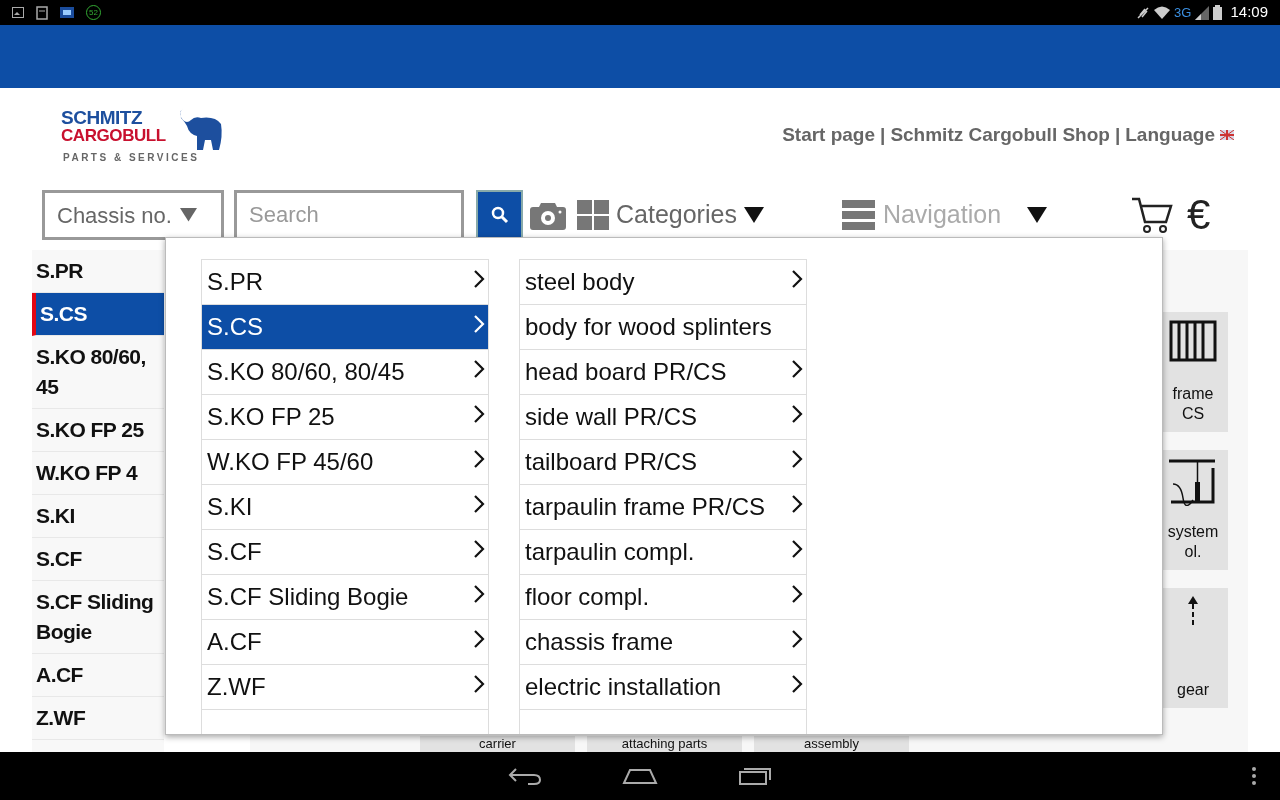 This screenshot has width=1280, height=800. I want to click on logo: SCHMITZ CARGOBULL PARTS & SERVICES, so click(142, 135).